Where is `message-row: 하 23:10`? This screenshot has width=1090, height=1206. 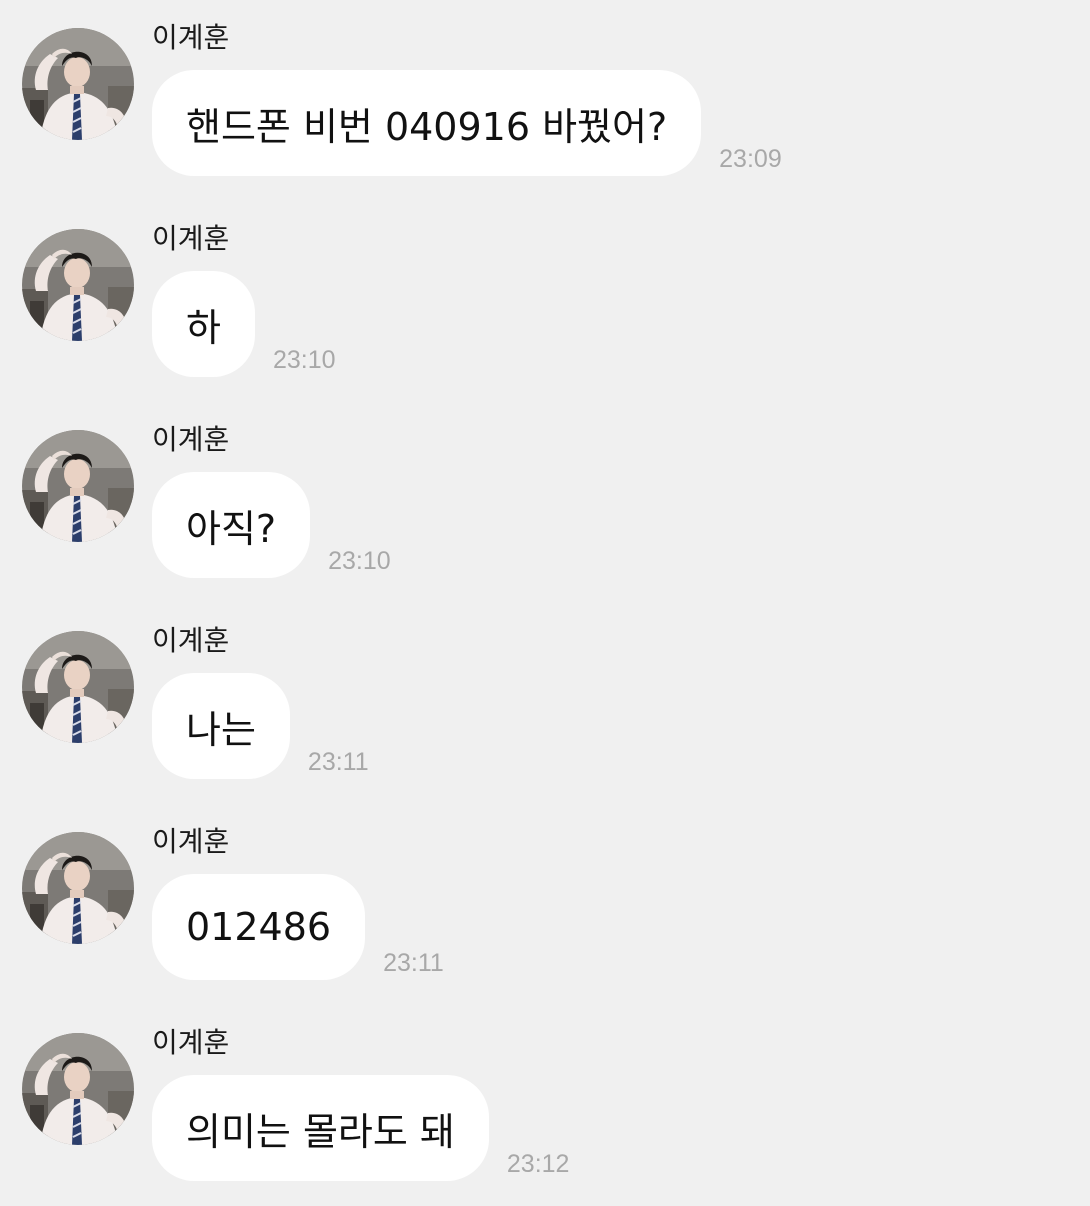
message-row: 하 23:10 is located at coordinates (244, 324).